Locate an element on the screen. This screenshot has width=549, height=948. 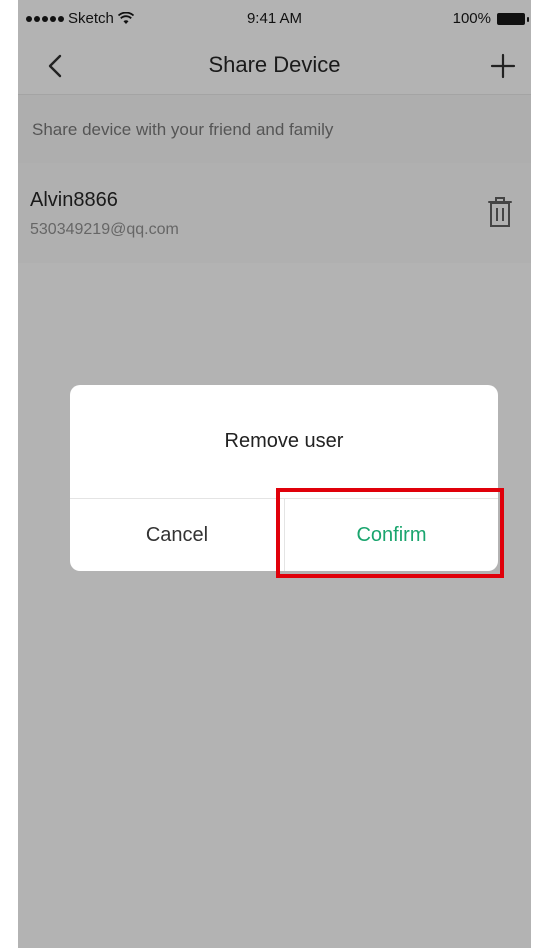
nav-bar: Share Device is located at coordinates (274, 66).